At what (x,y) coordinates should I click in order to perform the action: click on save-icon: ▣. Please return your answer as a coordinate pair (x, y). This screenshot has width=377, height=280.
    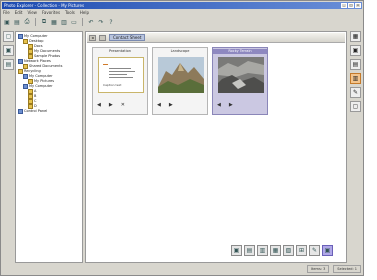
    Looking at the image, I should click on (7, 22).